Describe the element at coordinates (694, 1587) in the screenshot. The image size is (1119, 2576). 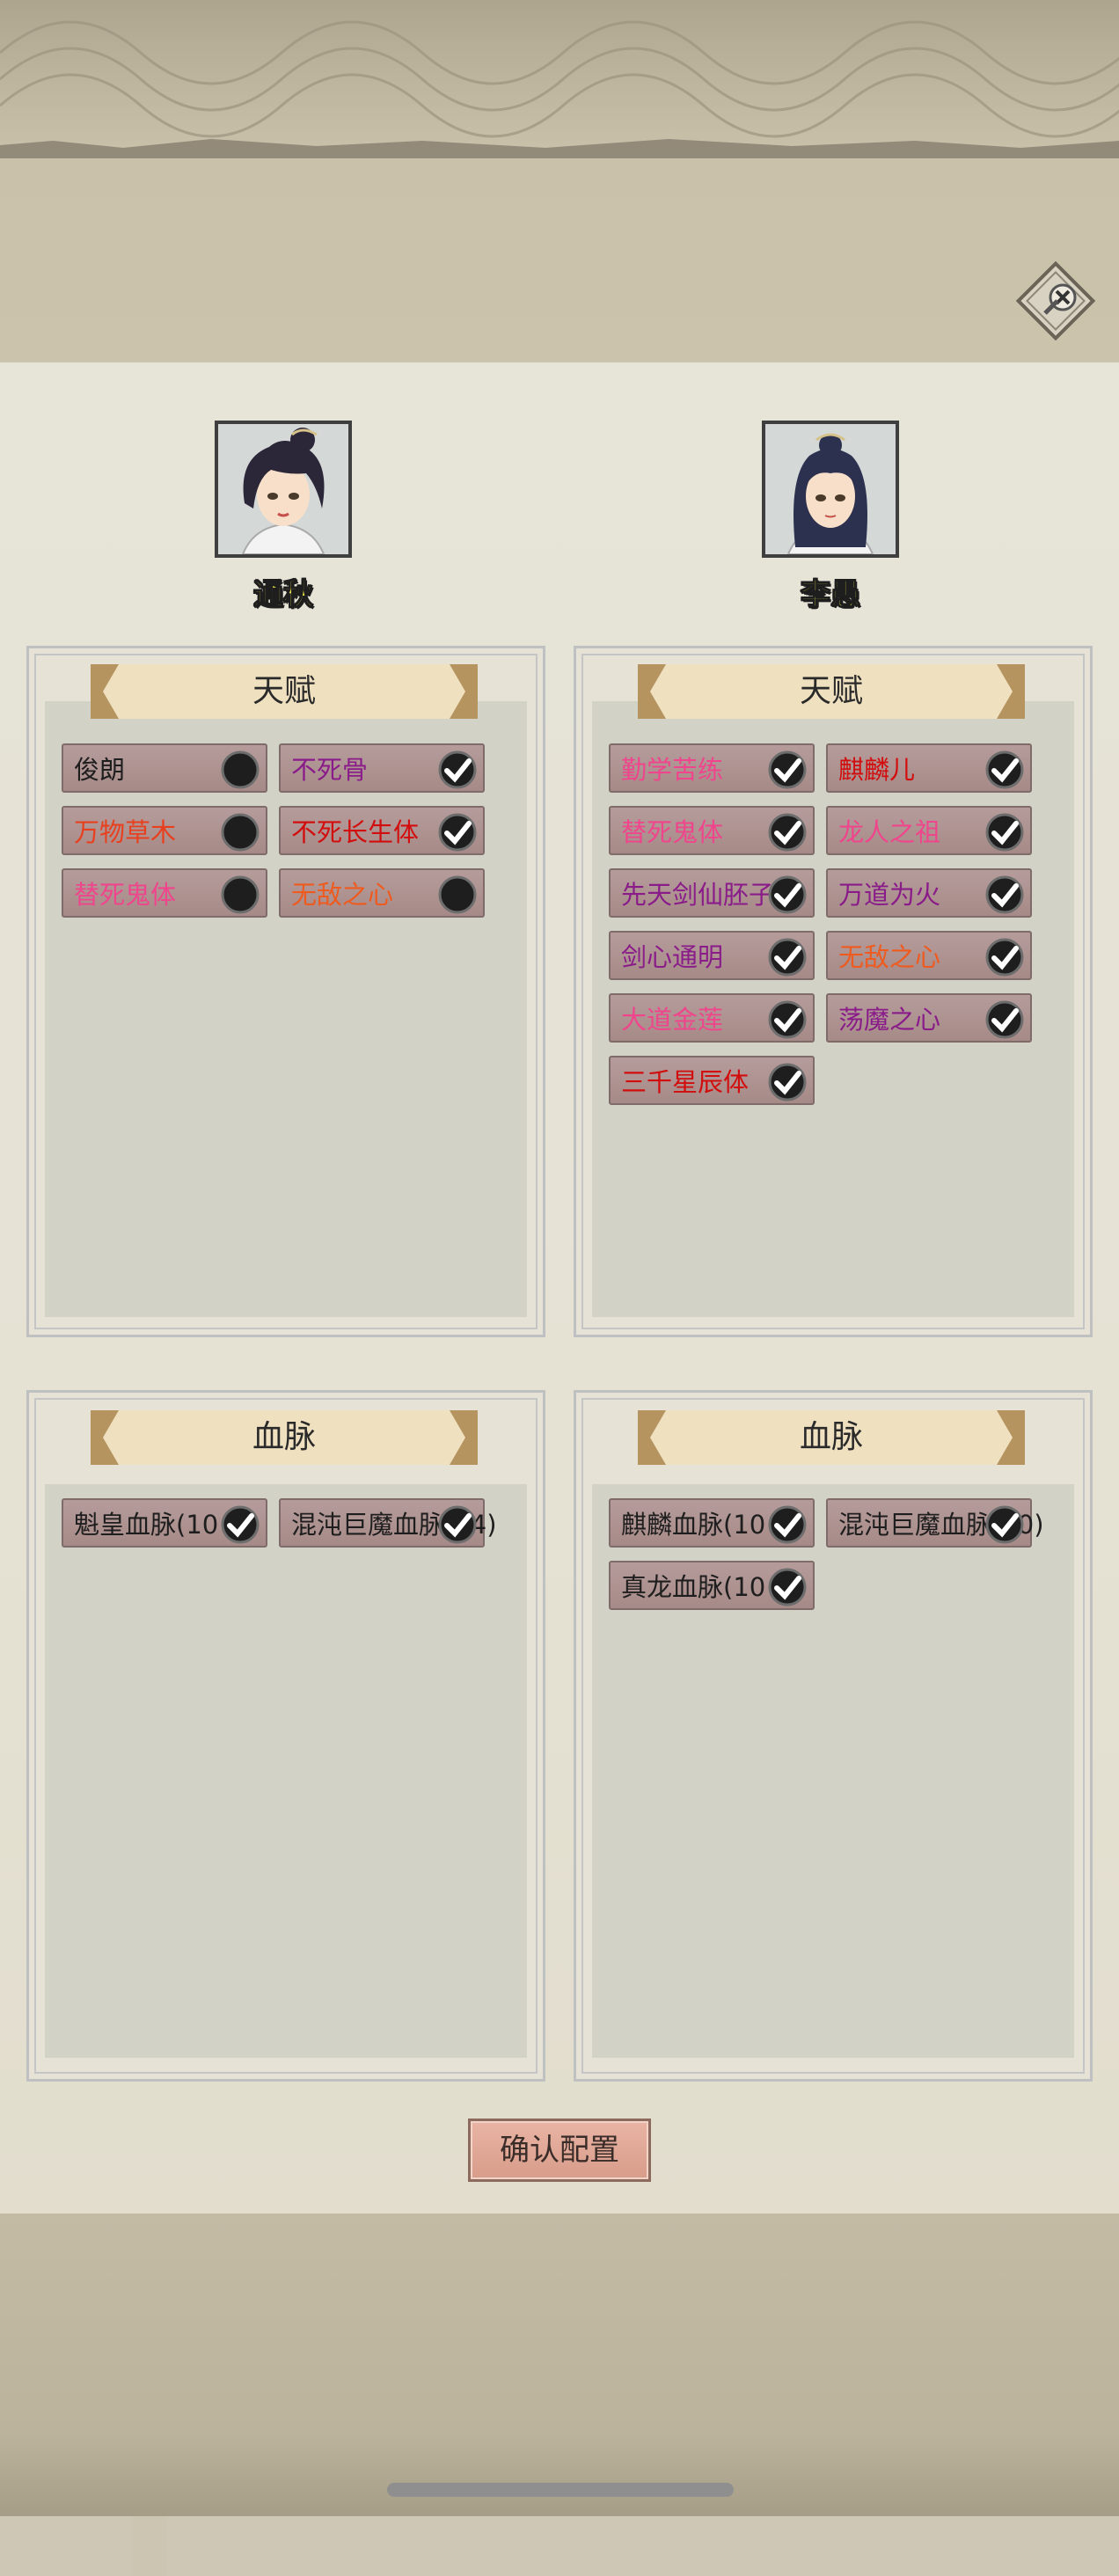
I see `tag-label: 真龙血脉(10` at that location.